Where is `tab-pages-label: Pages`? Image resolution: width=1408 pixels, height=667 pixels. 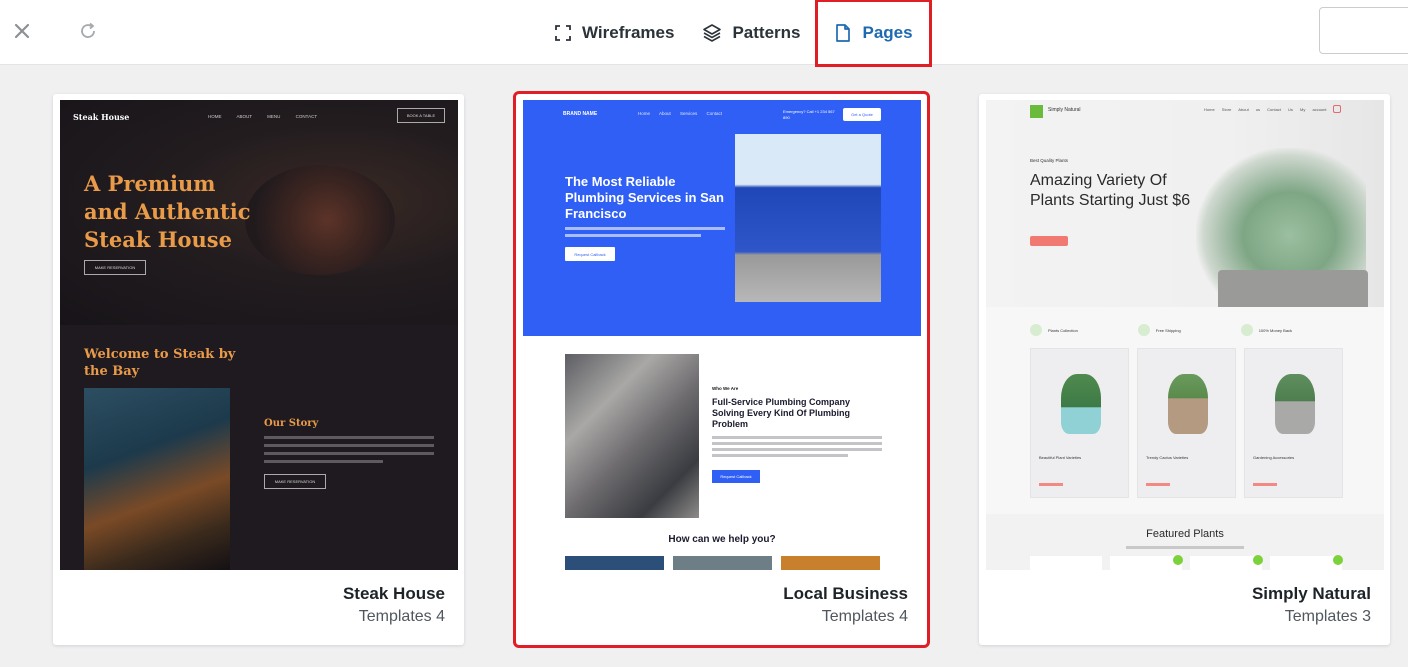 tab-pages-label: Pages is located at coordinates (887, 32).